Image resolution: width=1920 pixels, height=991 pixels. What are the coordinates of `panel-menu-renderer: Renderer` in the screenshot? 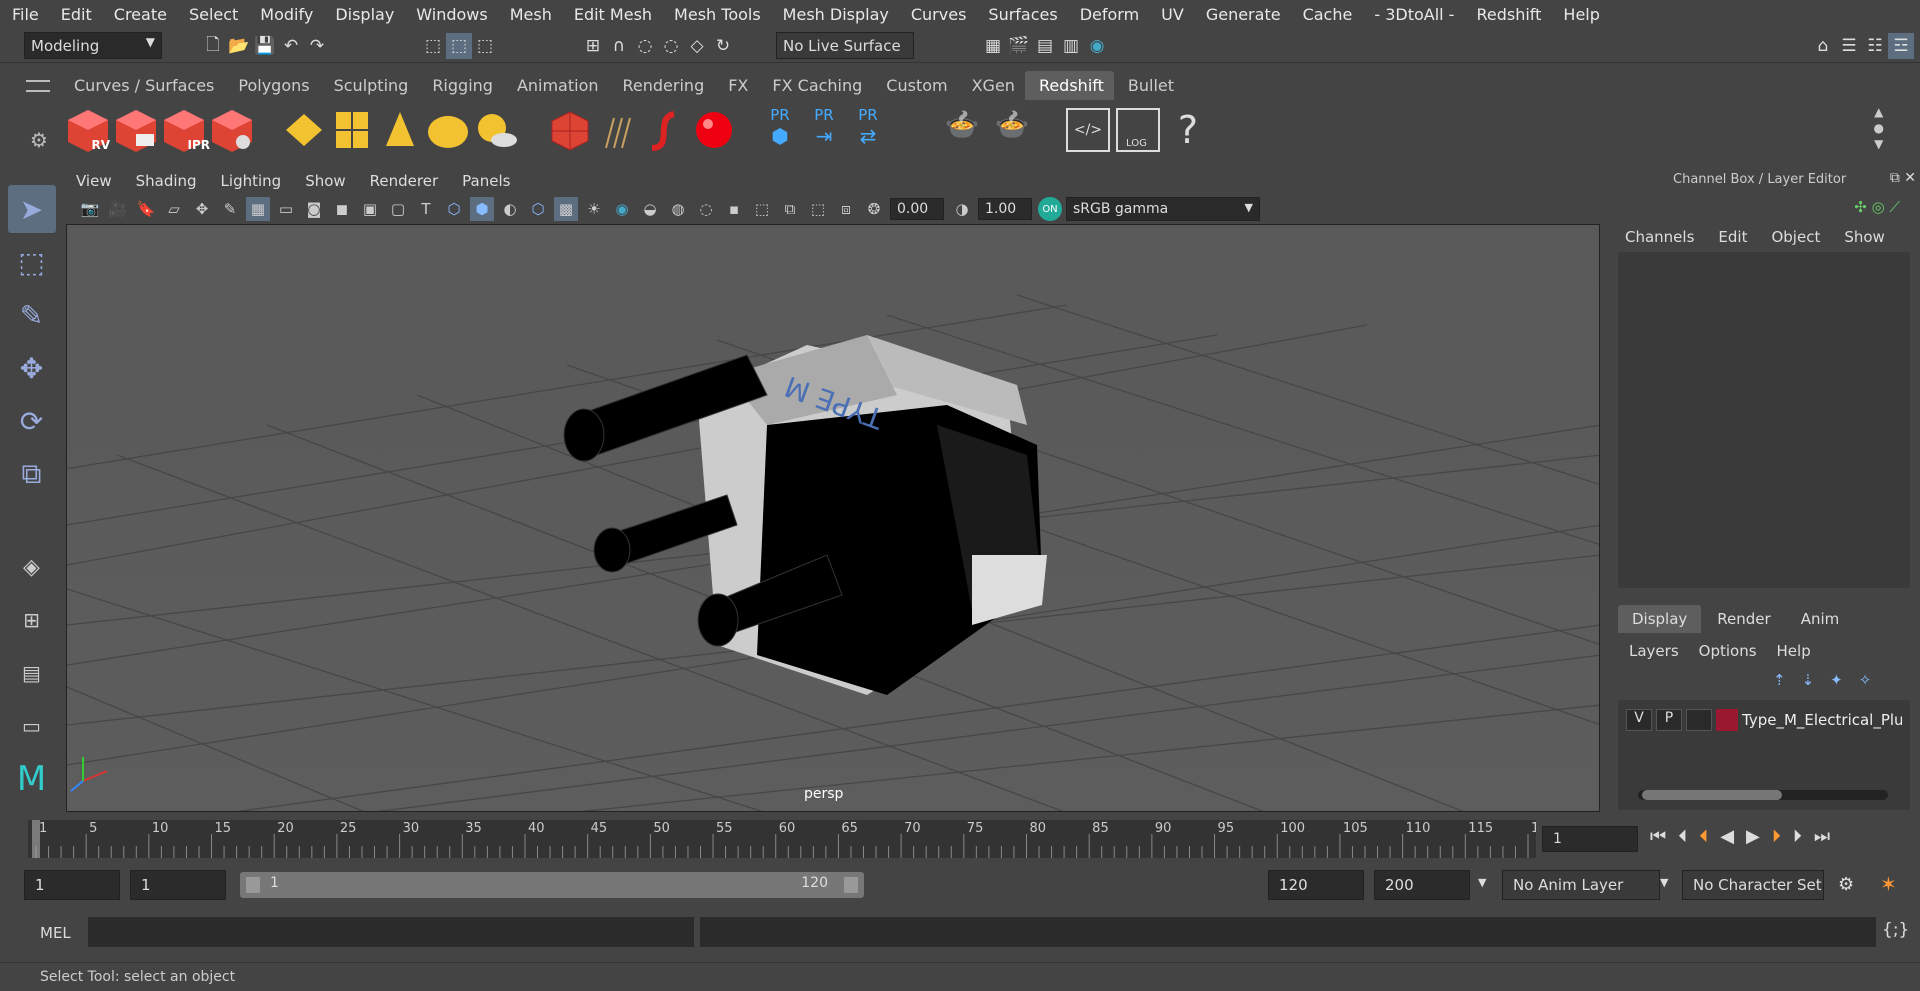 It's located at (404, 181).